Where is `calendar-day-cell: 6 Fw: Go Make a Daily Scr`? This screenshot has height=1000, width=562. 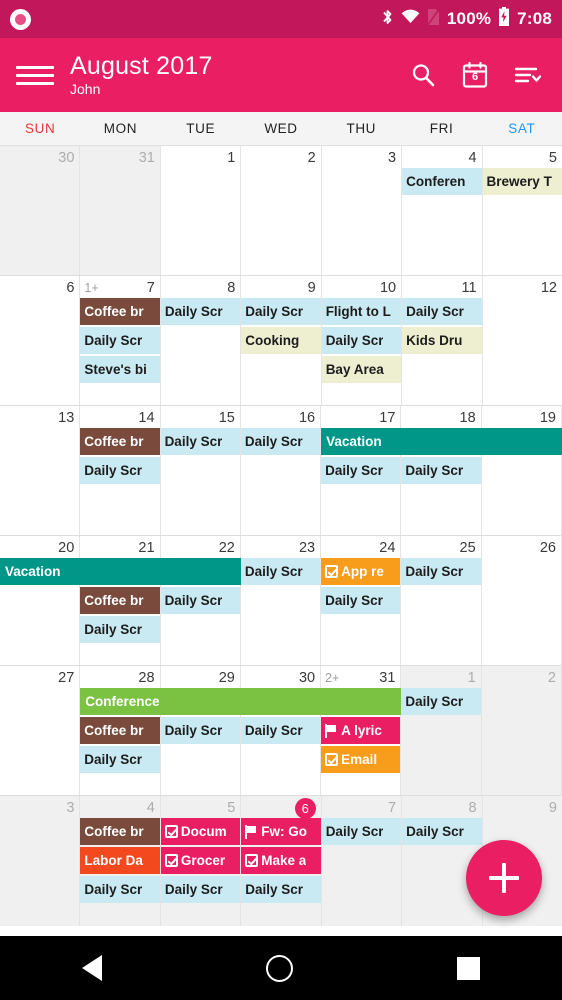 calendar-day-cell: 6 Fw: Go Make a Daily Scr is located at coordinates (281, 861).